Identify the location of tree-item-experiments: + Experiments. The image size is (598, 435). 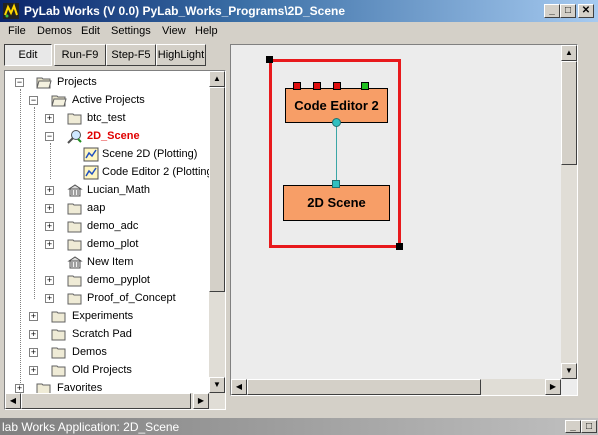
(110, 317).